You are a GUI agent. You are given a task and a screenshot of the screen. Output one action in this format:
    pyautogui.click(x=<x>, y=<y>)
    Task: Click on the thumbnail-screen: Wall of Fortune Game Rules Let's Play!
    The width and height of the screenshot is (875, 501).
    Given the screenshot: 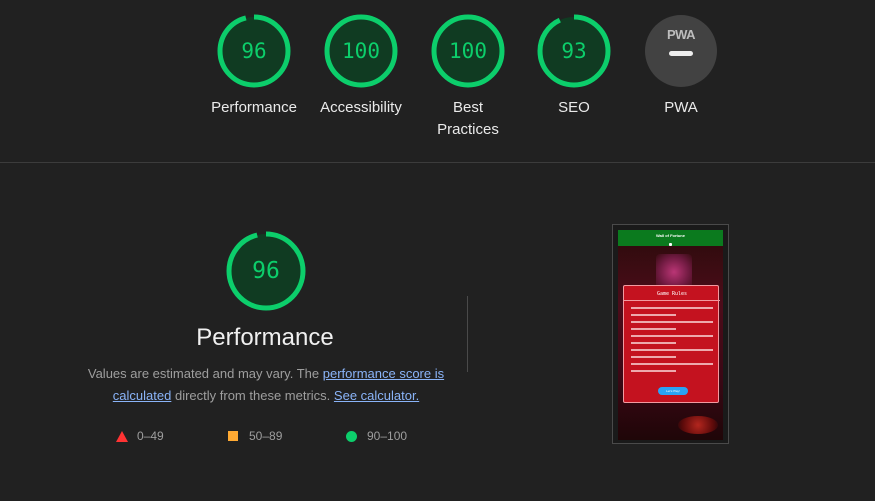 What is the action you would take?
    pyautogui.click(x=670, y=335)
    